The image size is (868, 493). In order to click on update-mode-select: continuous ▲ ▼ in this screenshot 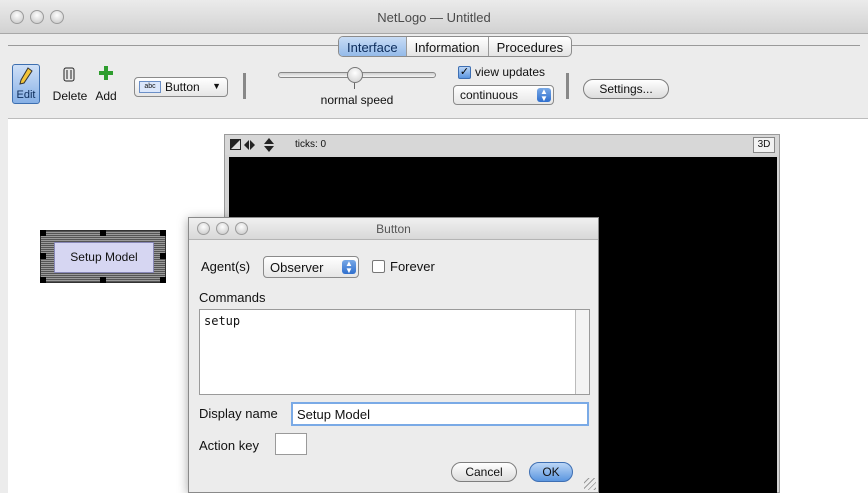, I will do `click(503, 95)`.